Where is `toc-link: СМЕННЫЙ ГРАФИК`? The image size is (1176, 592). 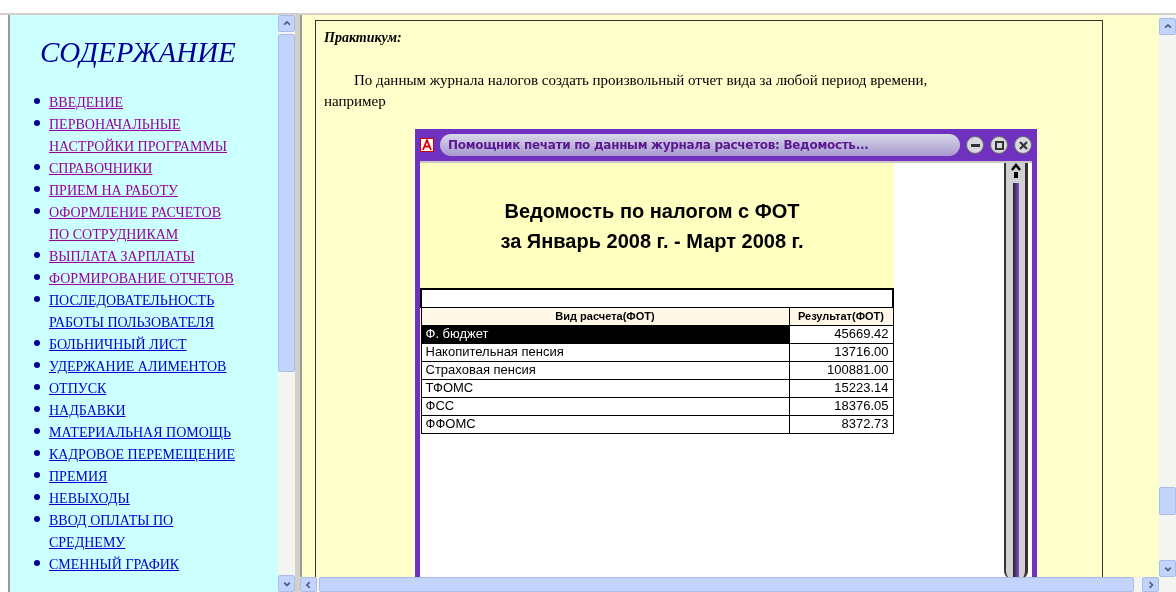 toc-link: СМЕННЫЙ ГРАФИК is located at coordinates (114, 564).